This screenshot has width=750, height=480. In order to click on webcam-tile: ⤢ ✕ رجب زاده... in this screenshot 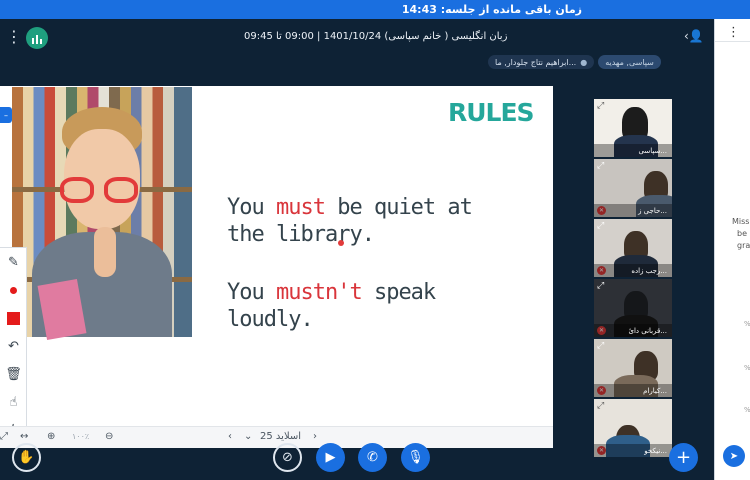, I will do `click(633, 248)`.